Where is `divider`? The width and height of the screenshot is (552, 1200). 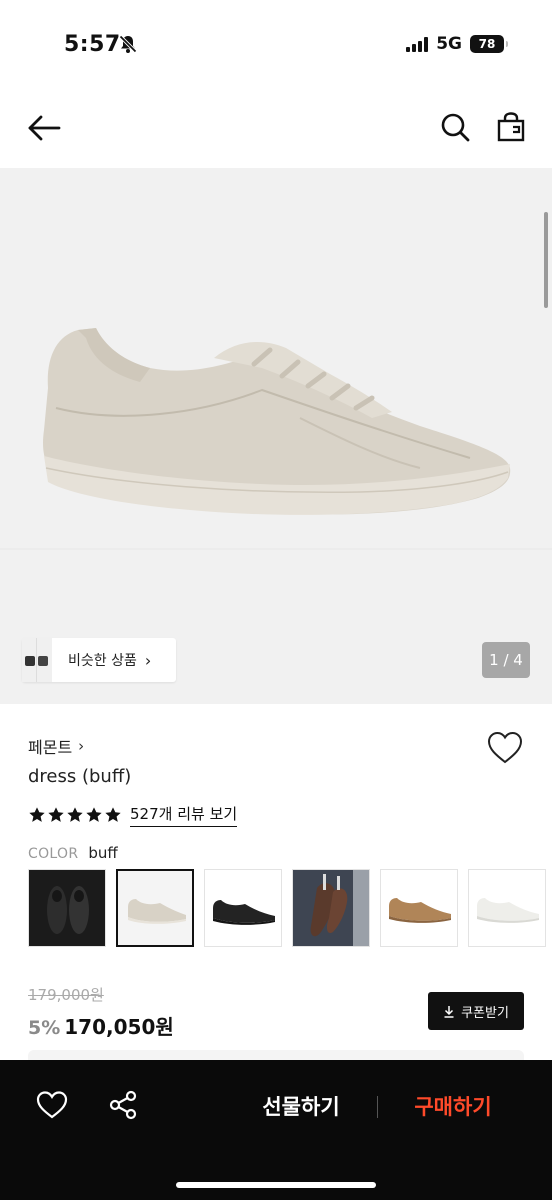 divider is located at coordinates (377, 1107).